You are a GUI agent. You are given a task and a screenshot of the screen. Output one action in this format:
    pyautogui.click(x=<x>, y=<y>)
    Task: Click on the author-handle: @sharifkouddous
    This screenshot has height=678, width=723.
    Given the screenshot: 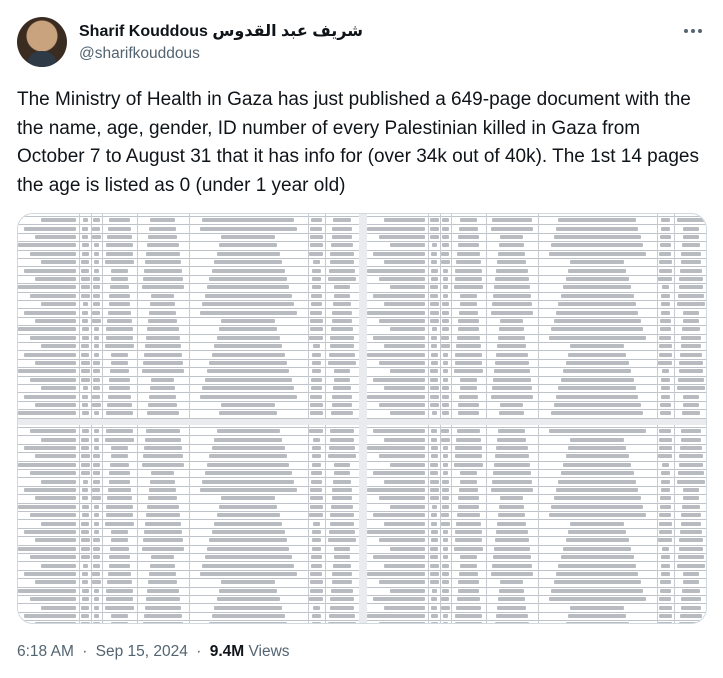 What is the action you would take?
    pyautogui.click(x=139, y=54)
    